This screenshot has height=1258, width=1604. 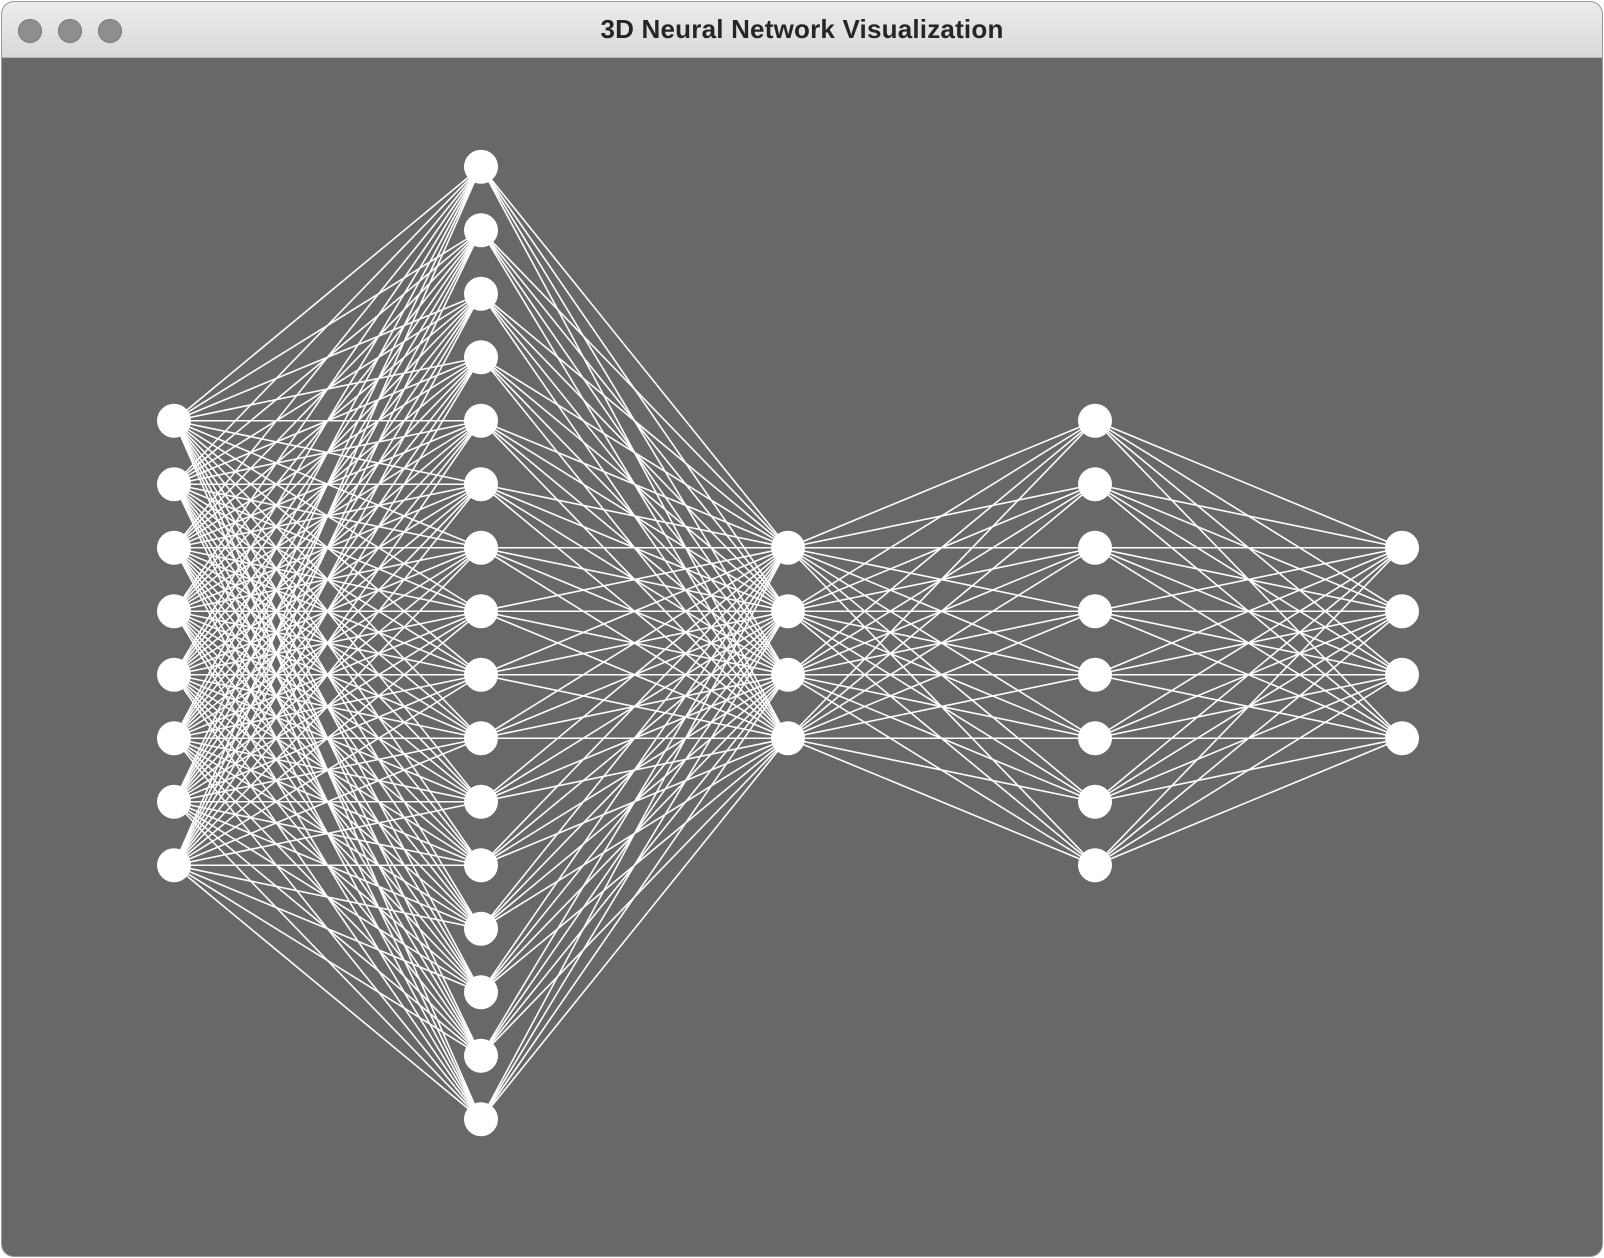 I want to click on title-bar: 3D Neural Network Visualization, so click(x=802, y=30).